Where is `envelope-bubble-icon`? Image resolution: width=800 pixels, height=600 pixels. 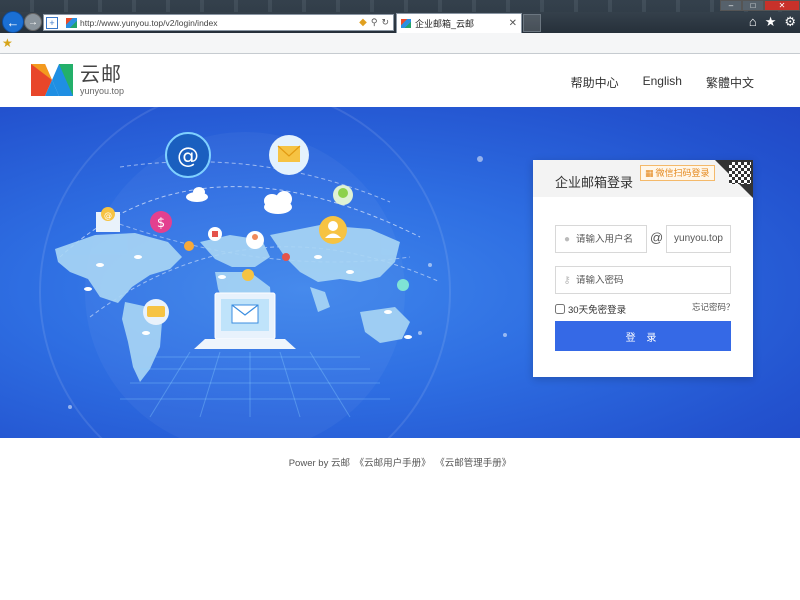 envelope-bubble-icon is located at coordinates (289, 155).